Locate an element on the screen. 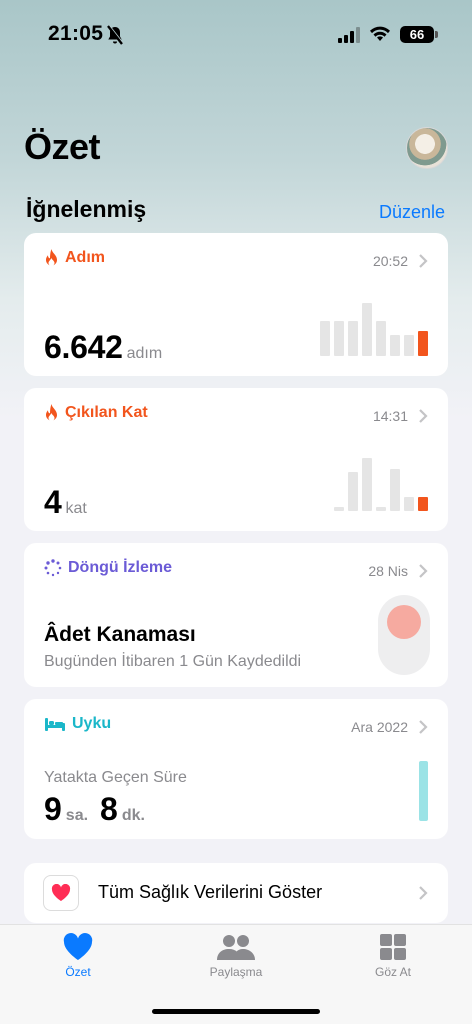 This screenshot has height=1024, width=472. floors-card: Çıkılan Kat 14:31 4 kat is located at coordinates (236, 459).